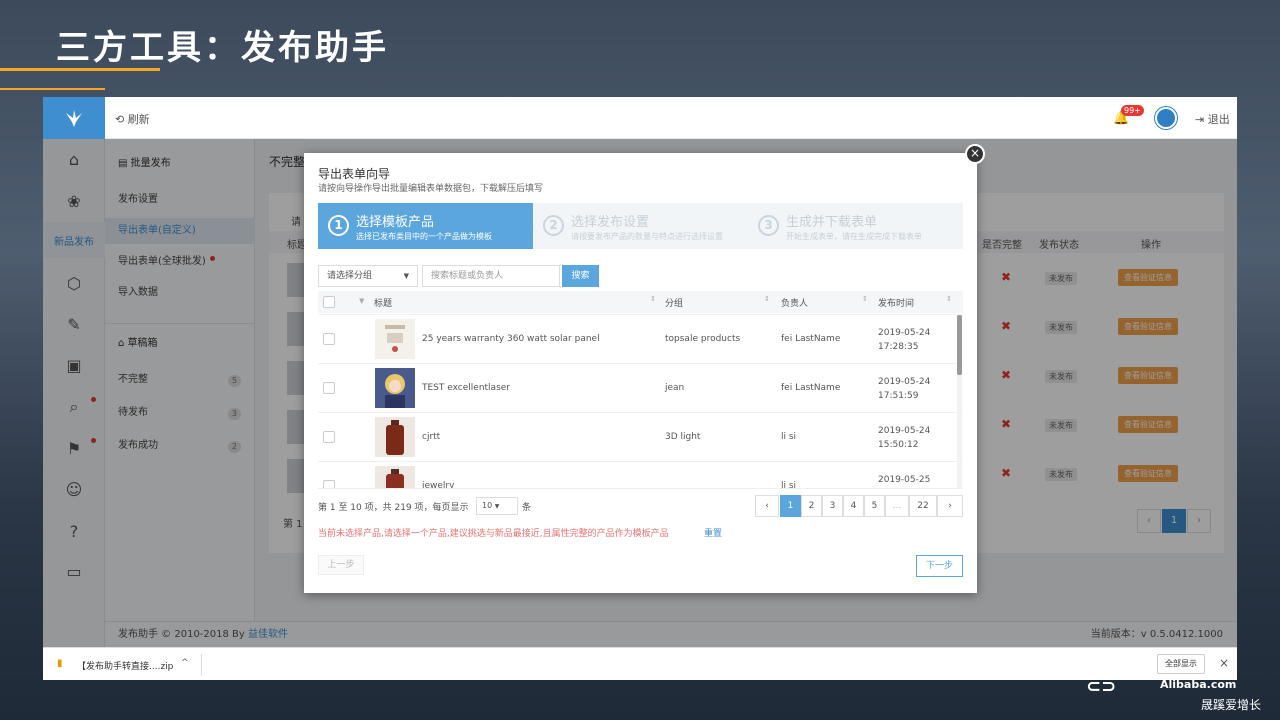 The width and height of the screenshot is (1280, 720). I want to click on divider, so click(201, 665).